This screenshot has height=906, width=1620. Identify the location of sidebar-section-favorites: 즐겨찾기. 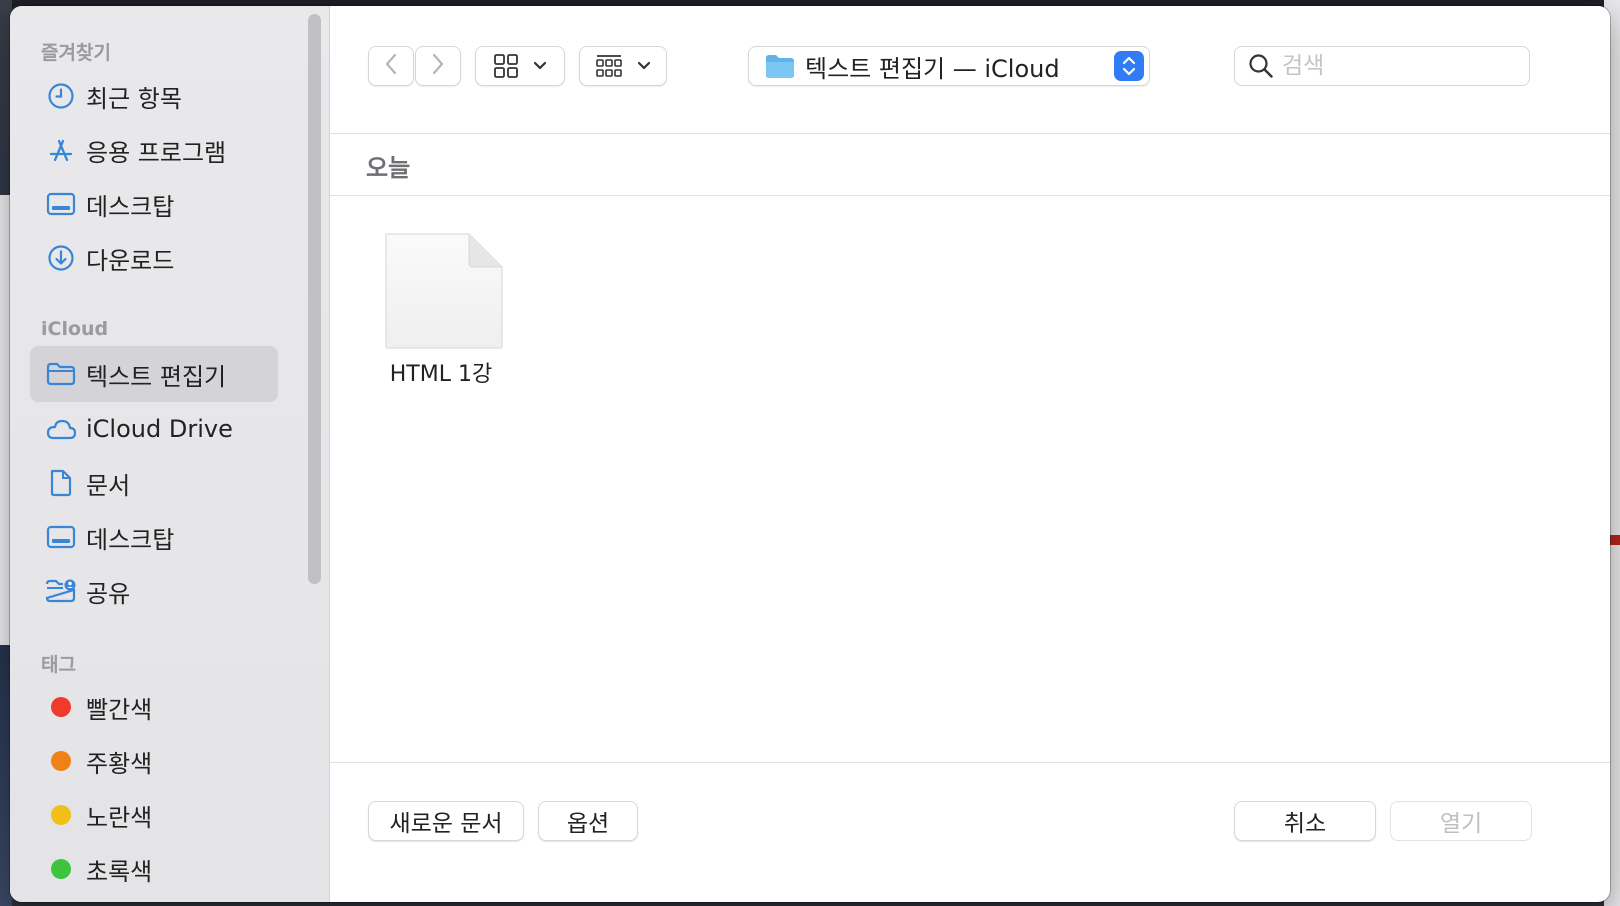
(76, 53).